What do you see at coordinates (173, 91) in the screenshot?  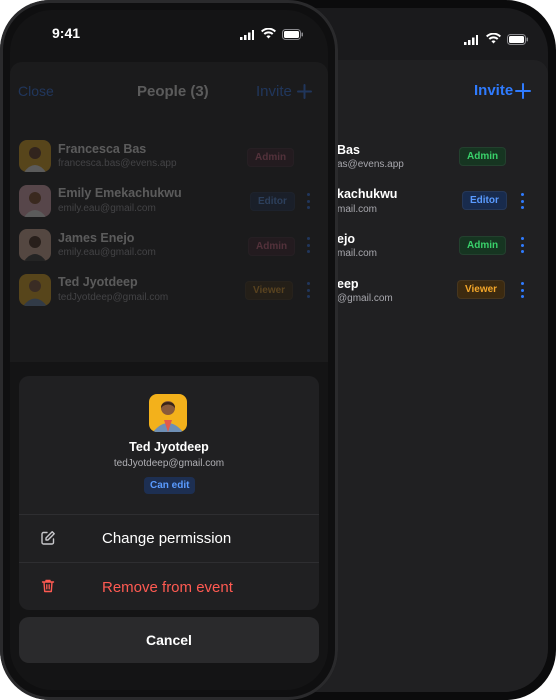 I see `page-title: People (3)` at bounding box center [173, 91].